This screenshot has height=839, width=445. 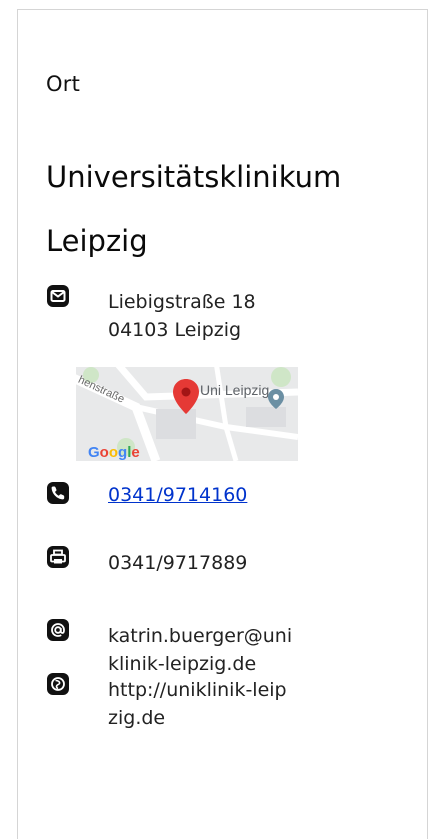 What do you see at coordinates (114, 452) in the screenshot?
I see `map-provider-logo: Google` at bounding box center [114, 452].